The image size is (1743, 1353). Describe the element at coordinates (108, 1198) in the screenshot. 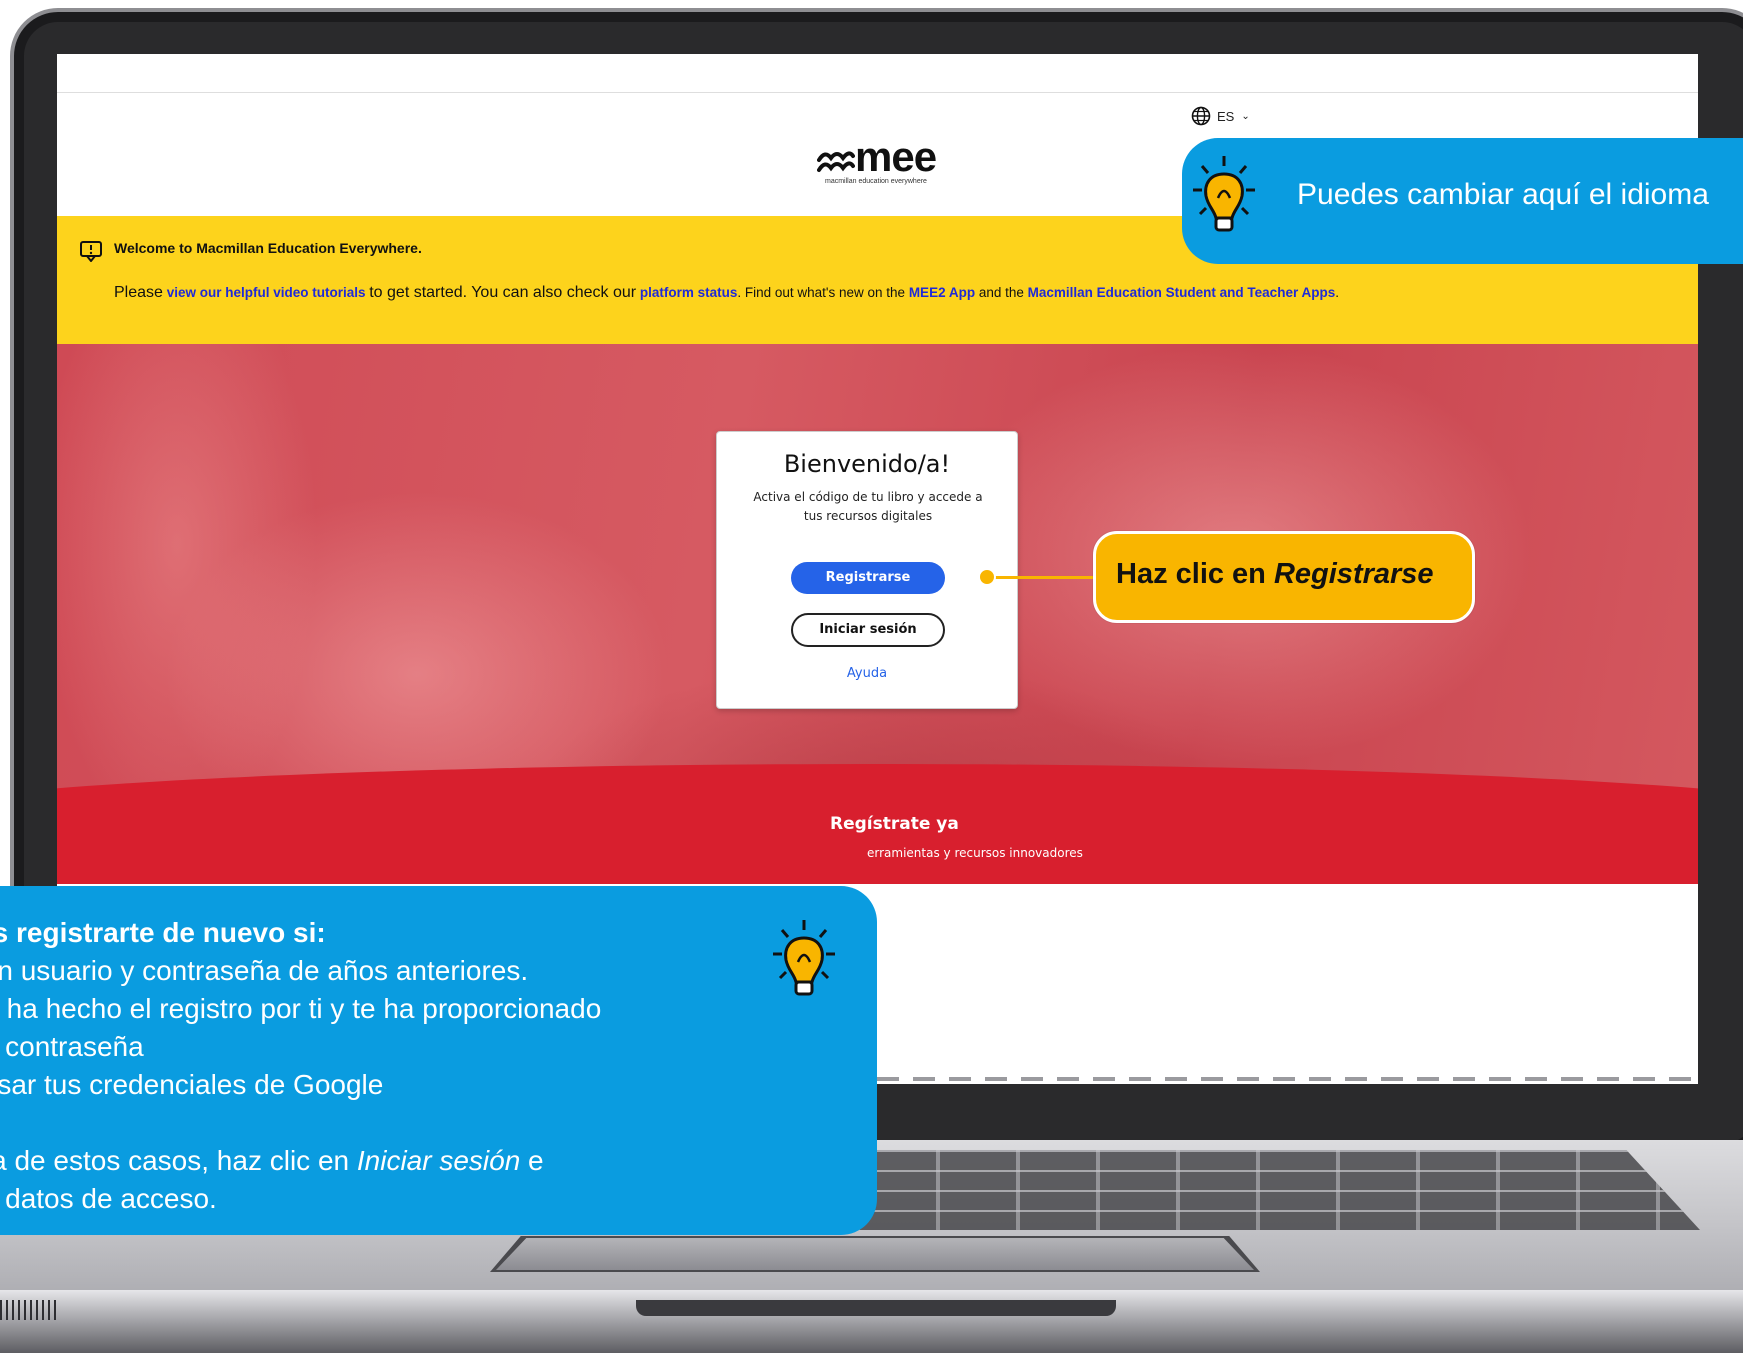

I see `info-line-7: tus datos de acceso.` at that location.